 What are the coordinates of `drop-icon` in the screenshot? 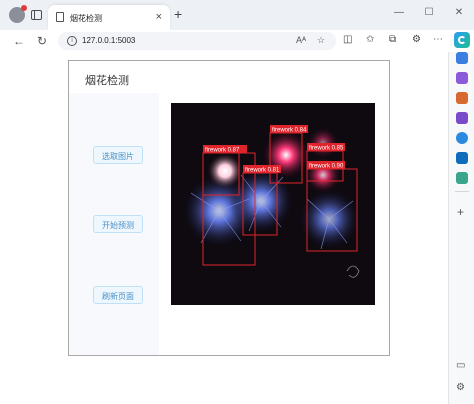 It's located at (462, 178).